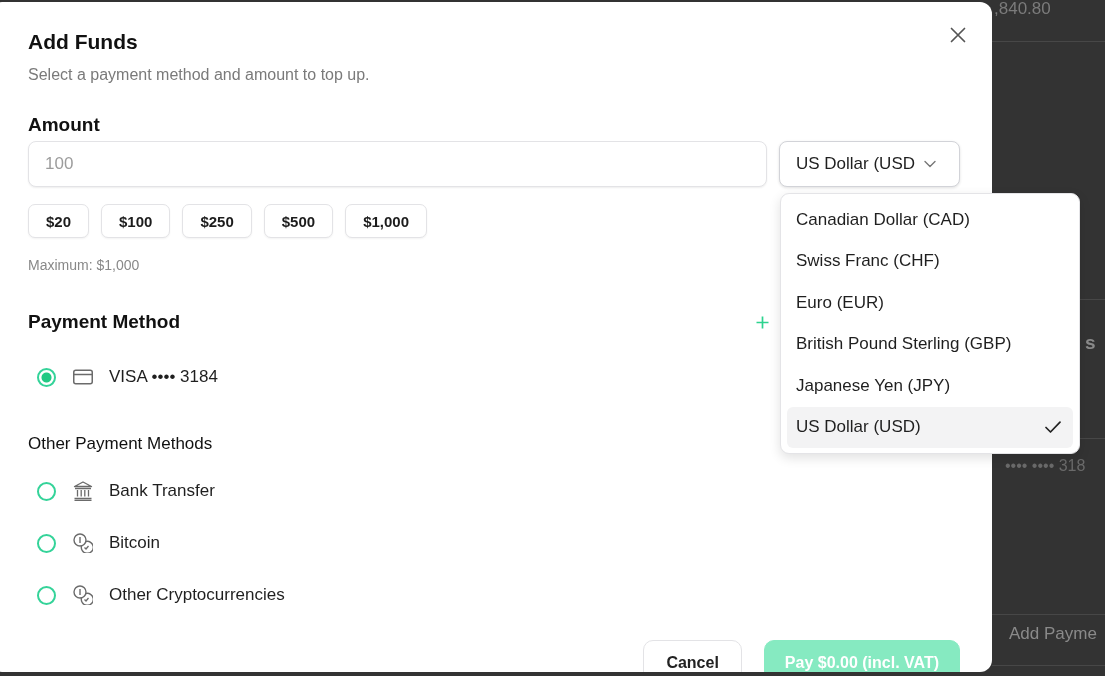 The image size is (1105, 676). I want to click on payment-method-label: VISA •••• 3184, so click(163, 377).